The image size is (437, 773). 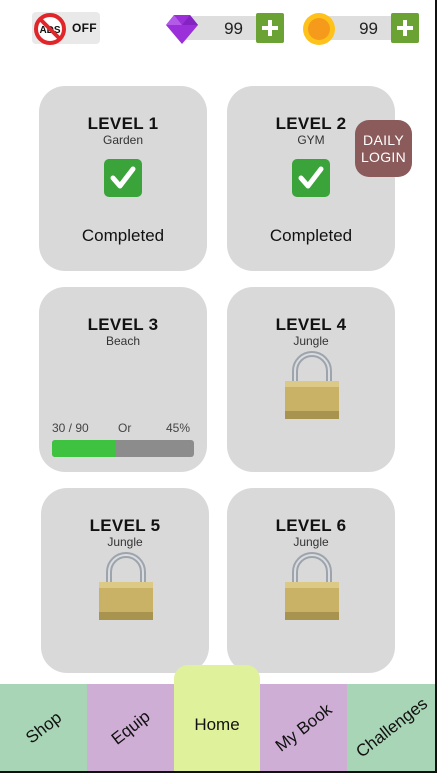 I want to click on gems-value: 99, so click(x=233, y=28).